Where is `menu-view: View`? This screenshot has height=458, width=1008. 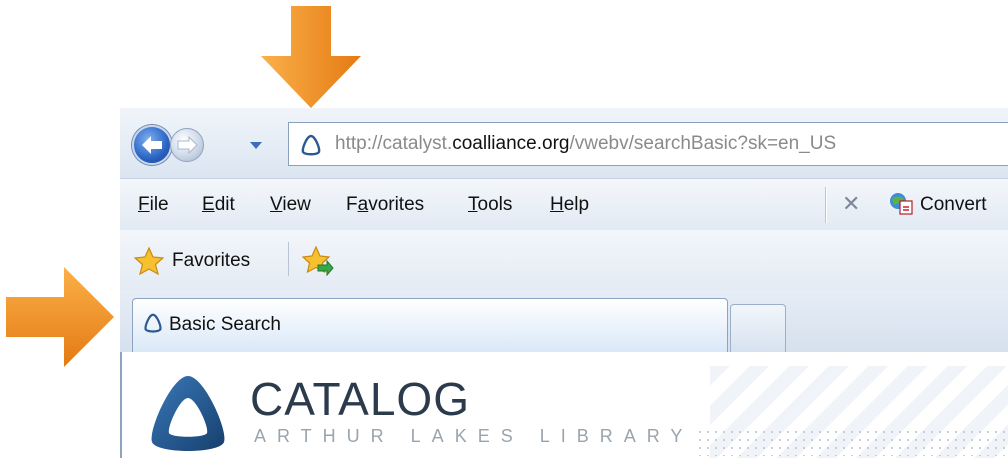 menu-view: View is located at coordinates (290, 205).